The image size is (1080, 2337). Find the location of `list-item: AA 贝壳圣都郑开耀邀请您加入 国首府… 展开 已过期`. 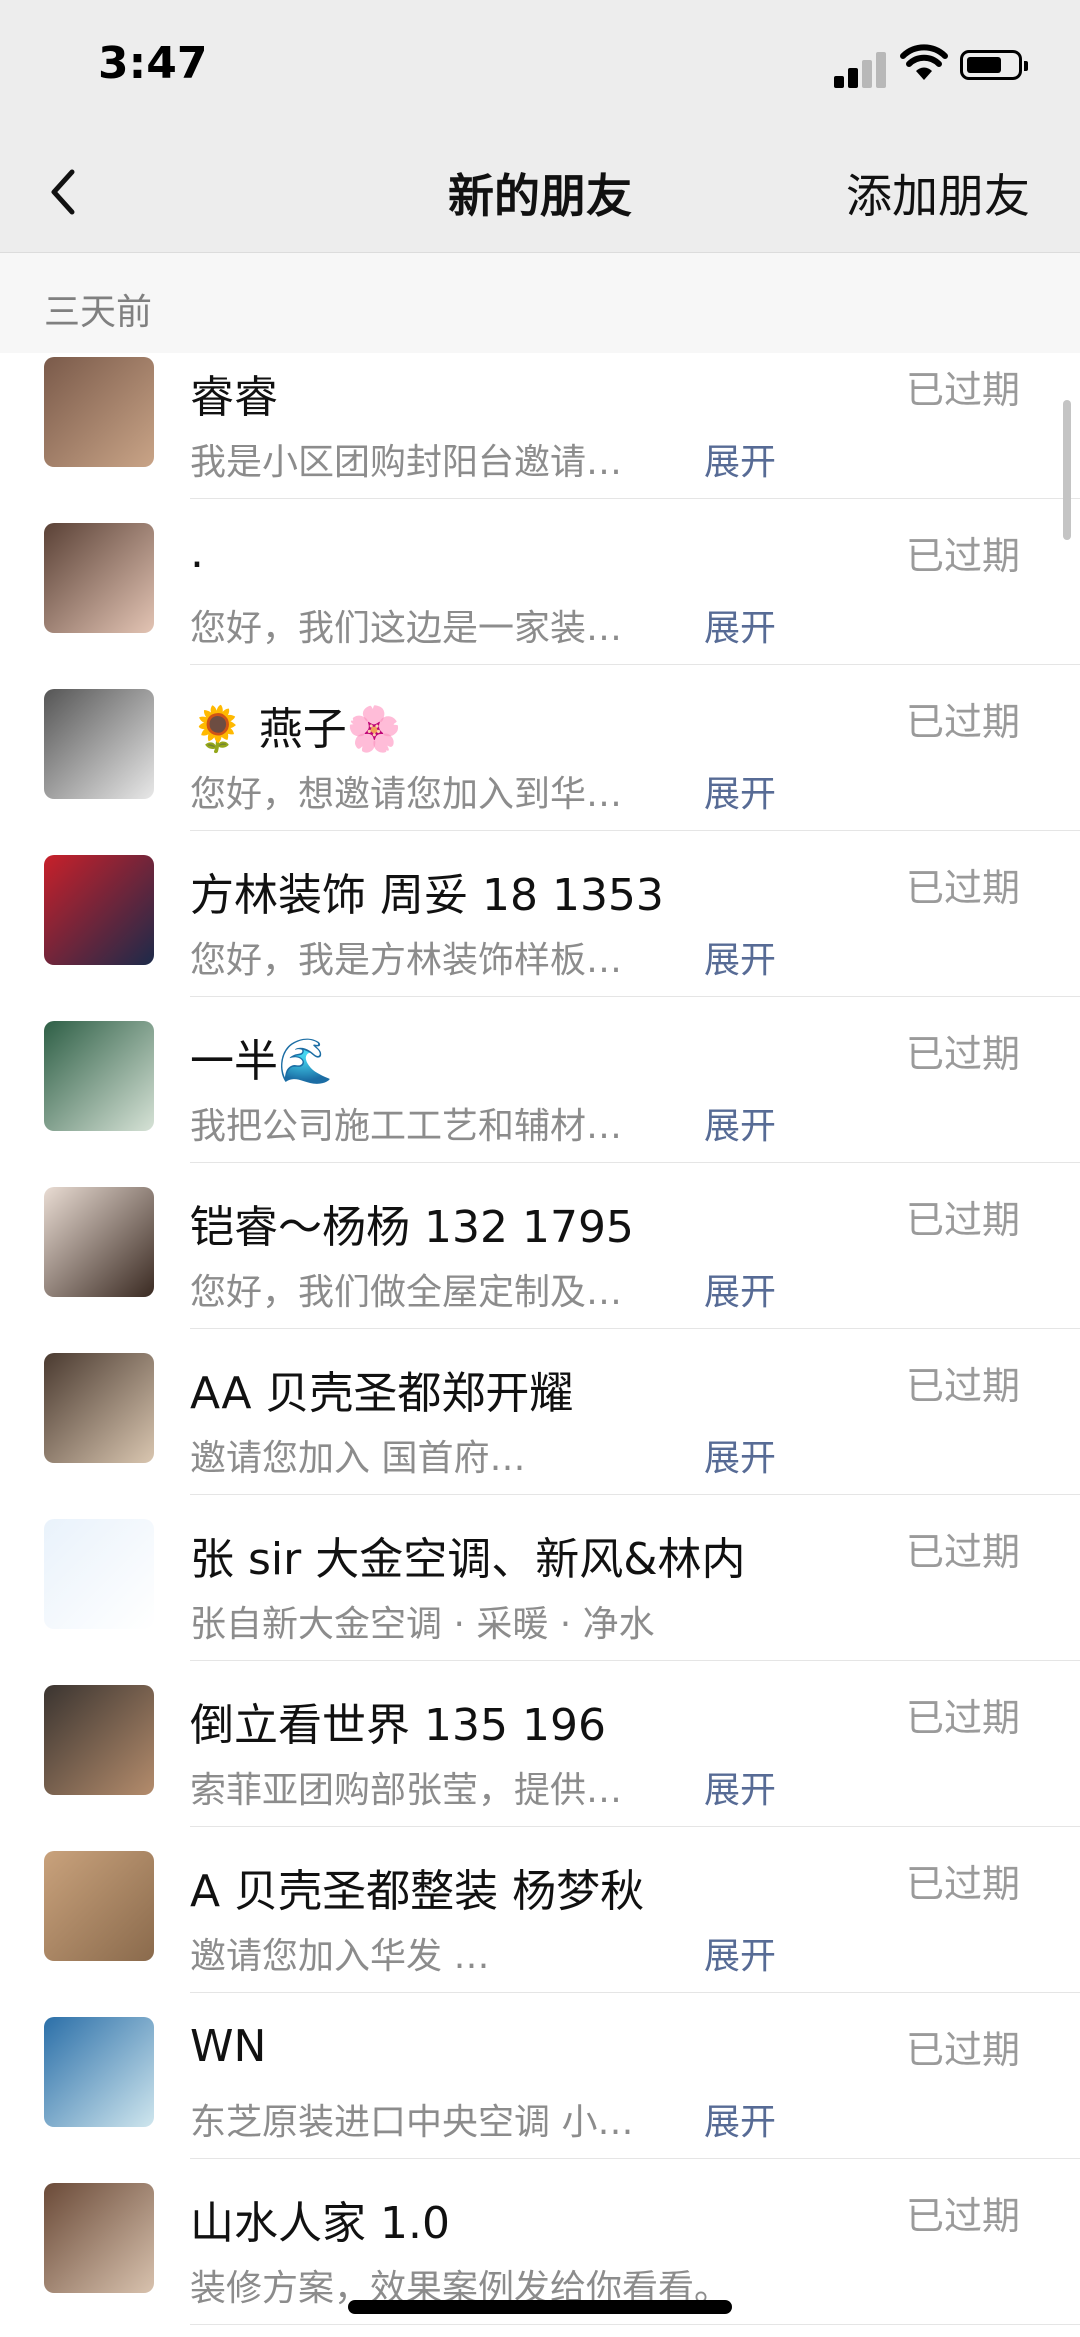

list-item: AA 贝壳圣都郑开耀邀请您加入 国首府… 展开 已过期 is located at coordinates (540, 1412).